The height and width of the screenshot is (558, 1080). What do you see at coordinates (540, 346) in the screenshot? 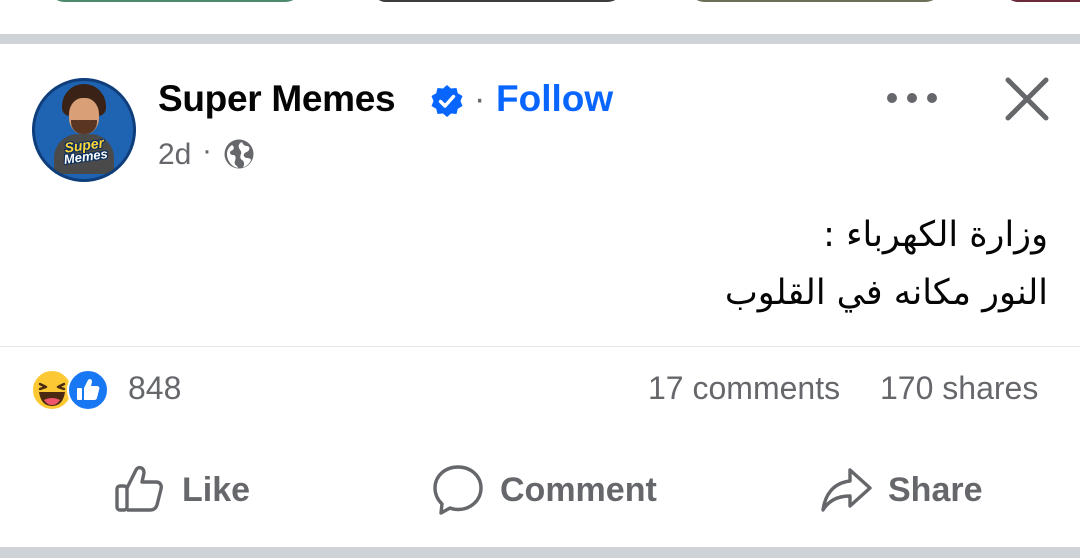
I see `stats-divider` at bounding box center [540, 346].